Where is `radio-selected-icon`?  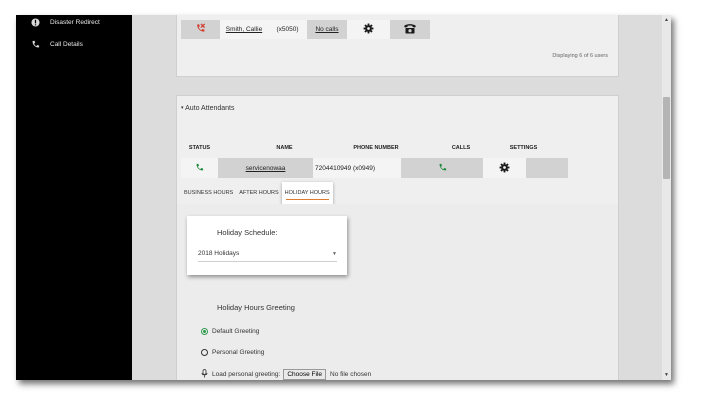 radio-selected-icon is located at coordinates (204, 331).